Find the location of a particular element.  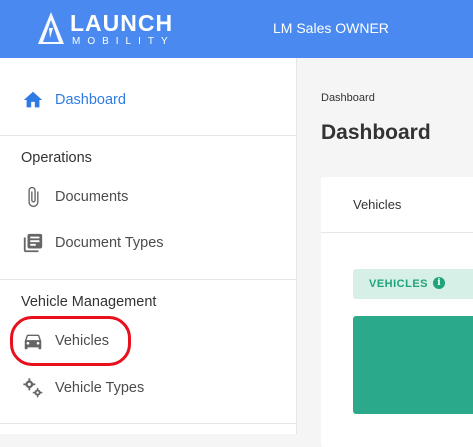

launch-mobility-logo: LAUNCH MOBILITY is located at coordinates (114, 28).